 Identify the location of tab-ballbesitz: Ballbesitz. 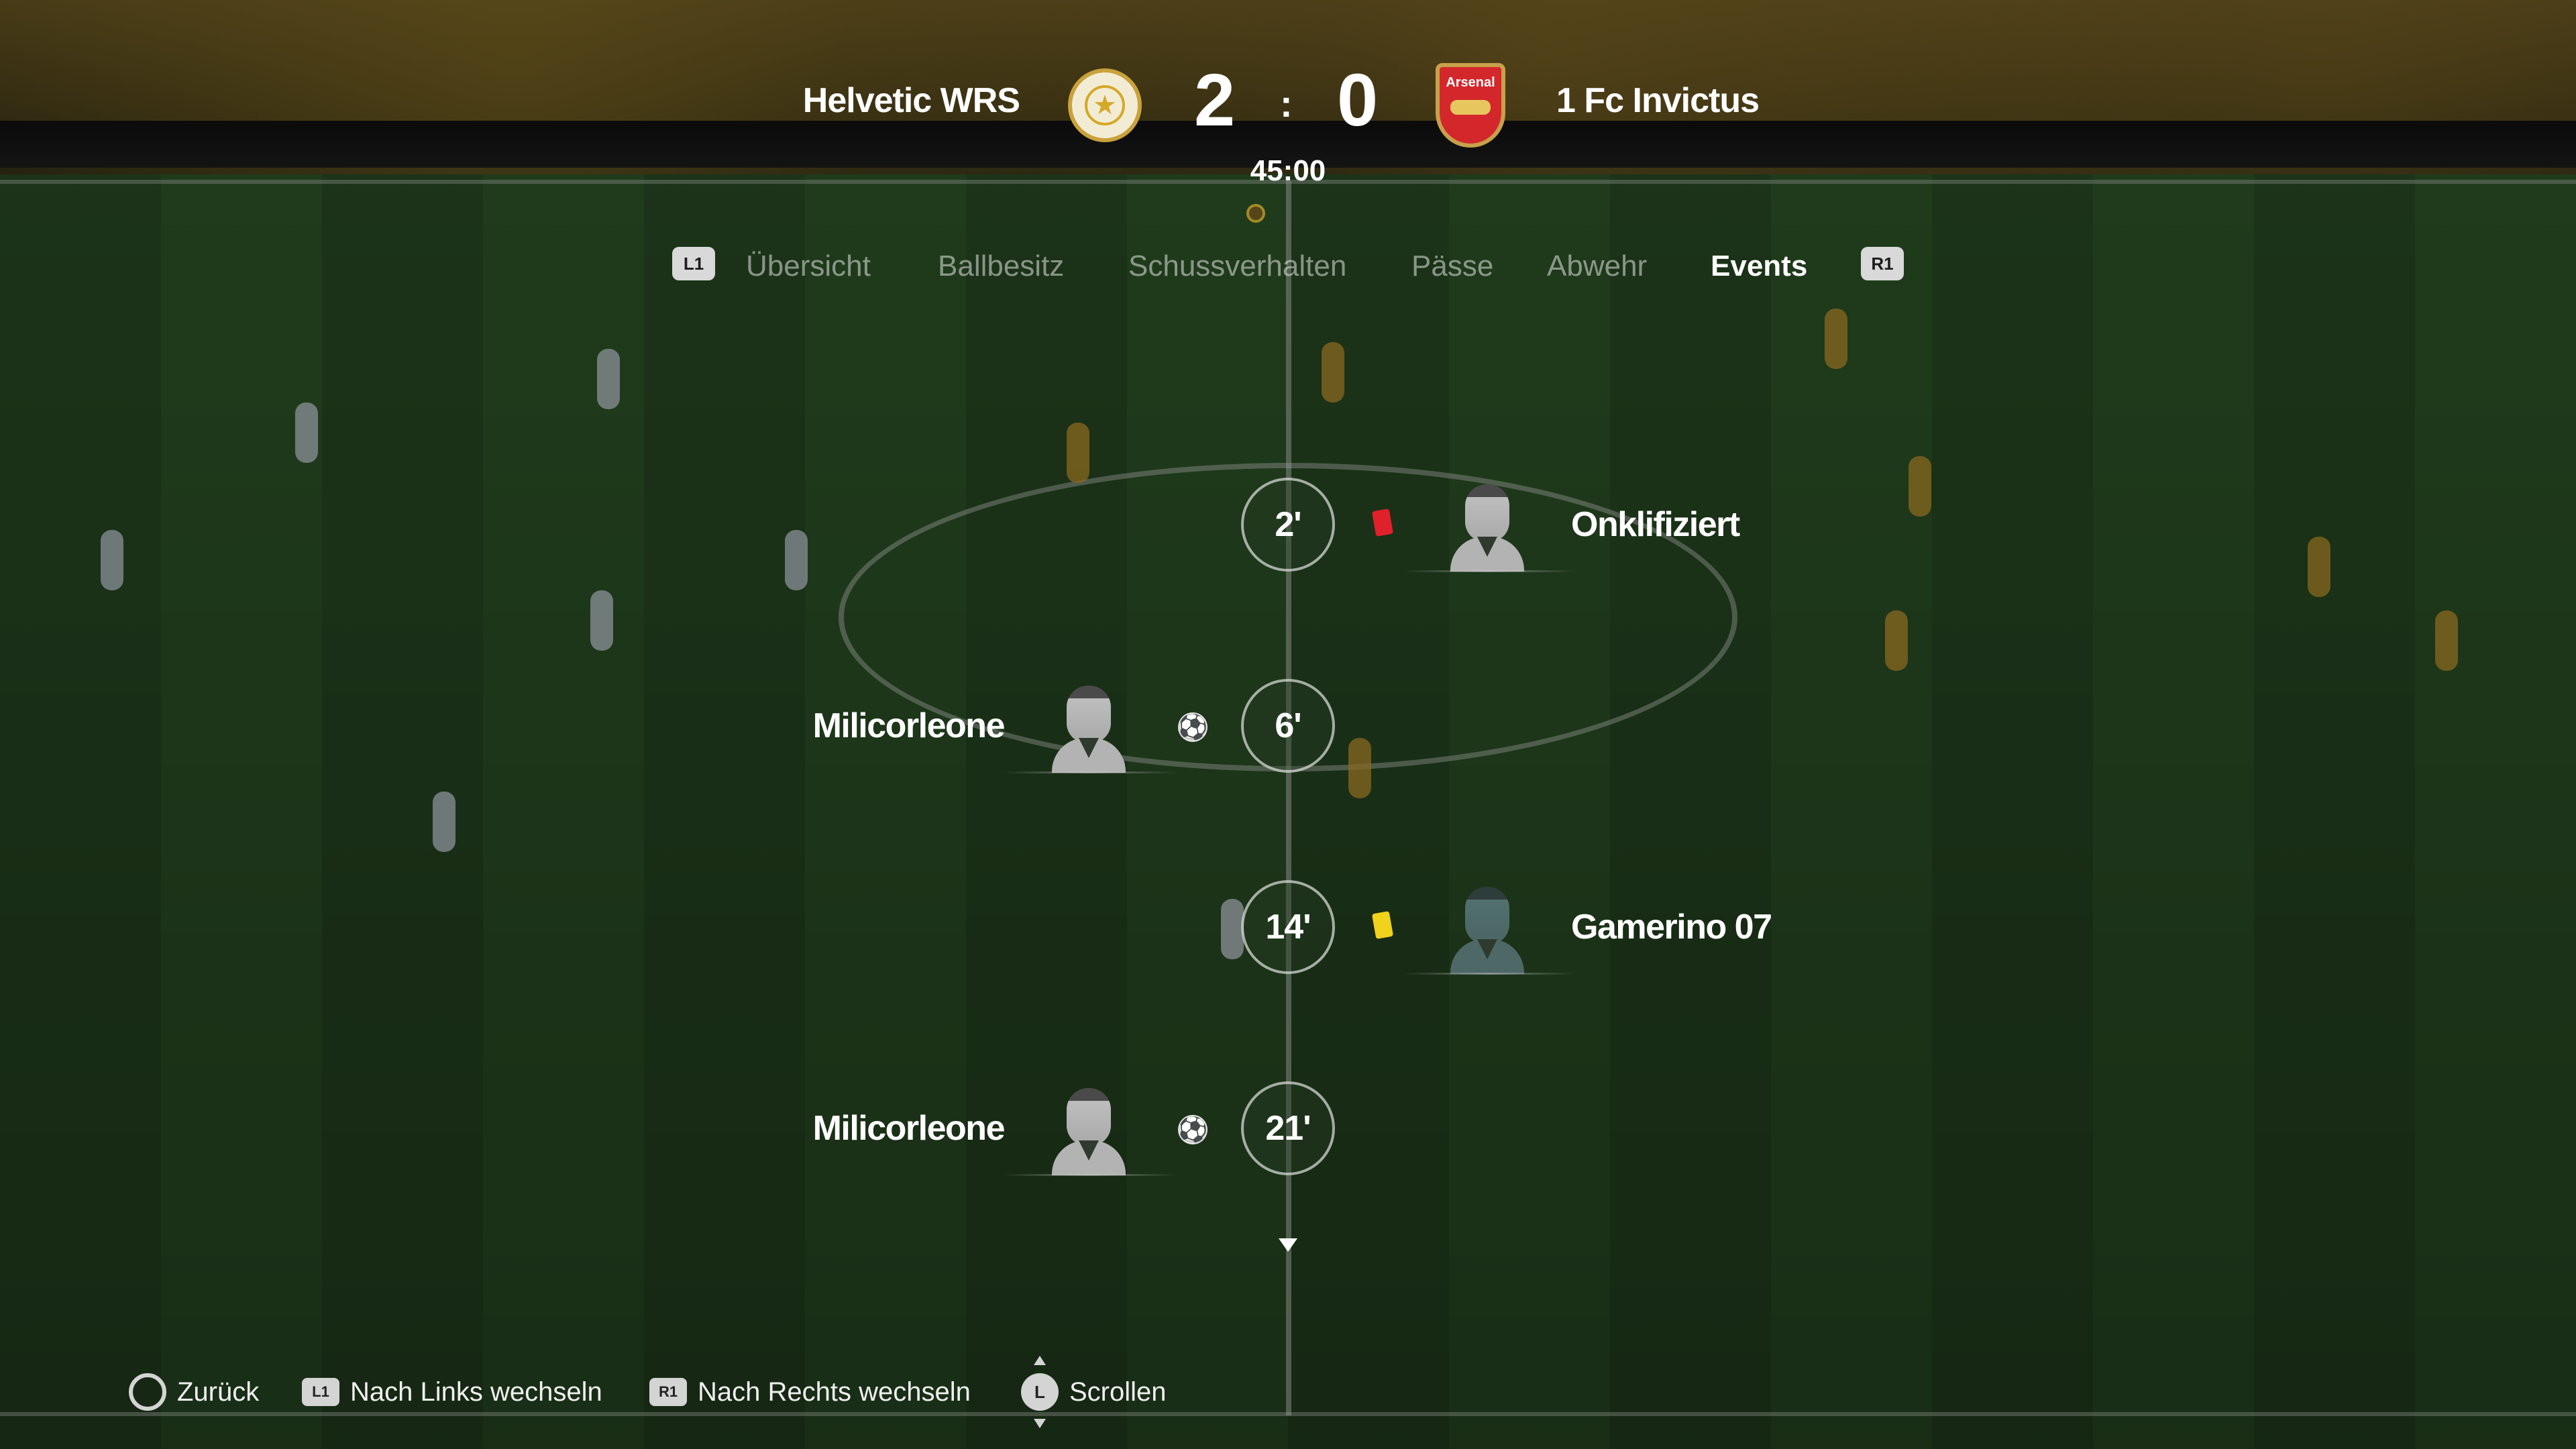
(1001, 266).